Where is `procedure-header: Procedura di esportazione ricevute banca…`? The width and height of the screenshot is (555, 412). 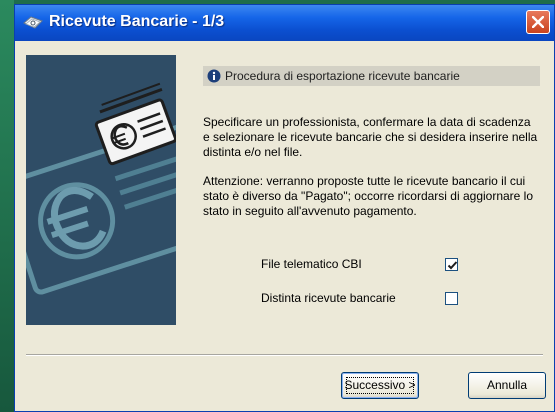
procedure-header: Procedura di esportazione ricevute banca… is located at coordinates (371, 76).